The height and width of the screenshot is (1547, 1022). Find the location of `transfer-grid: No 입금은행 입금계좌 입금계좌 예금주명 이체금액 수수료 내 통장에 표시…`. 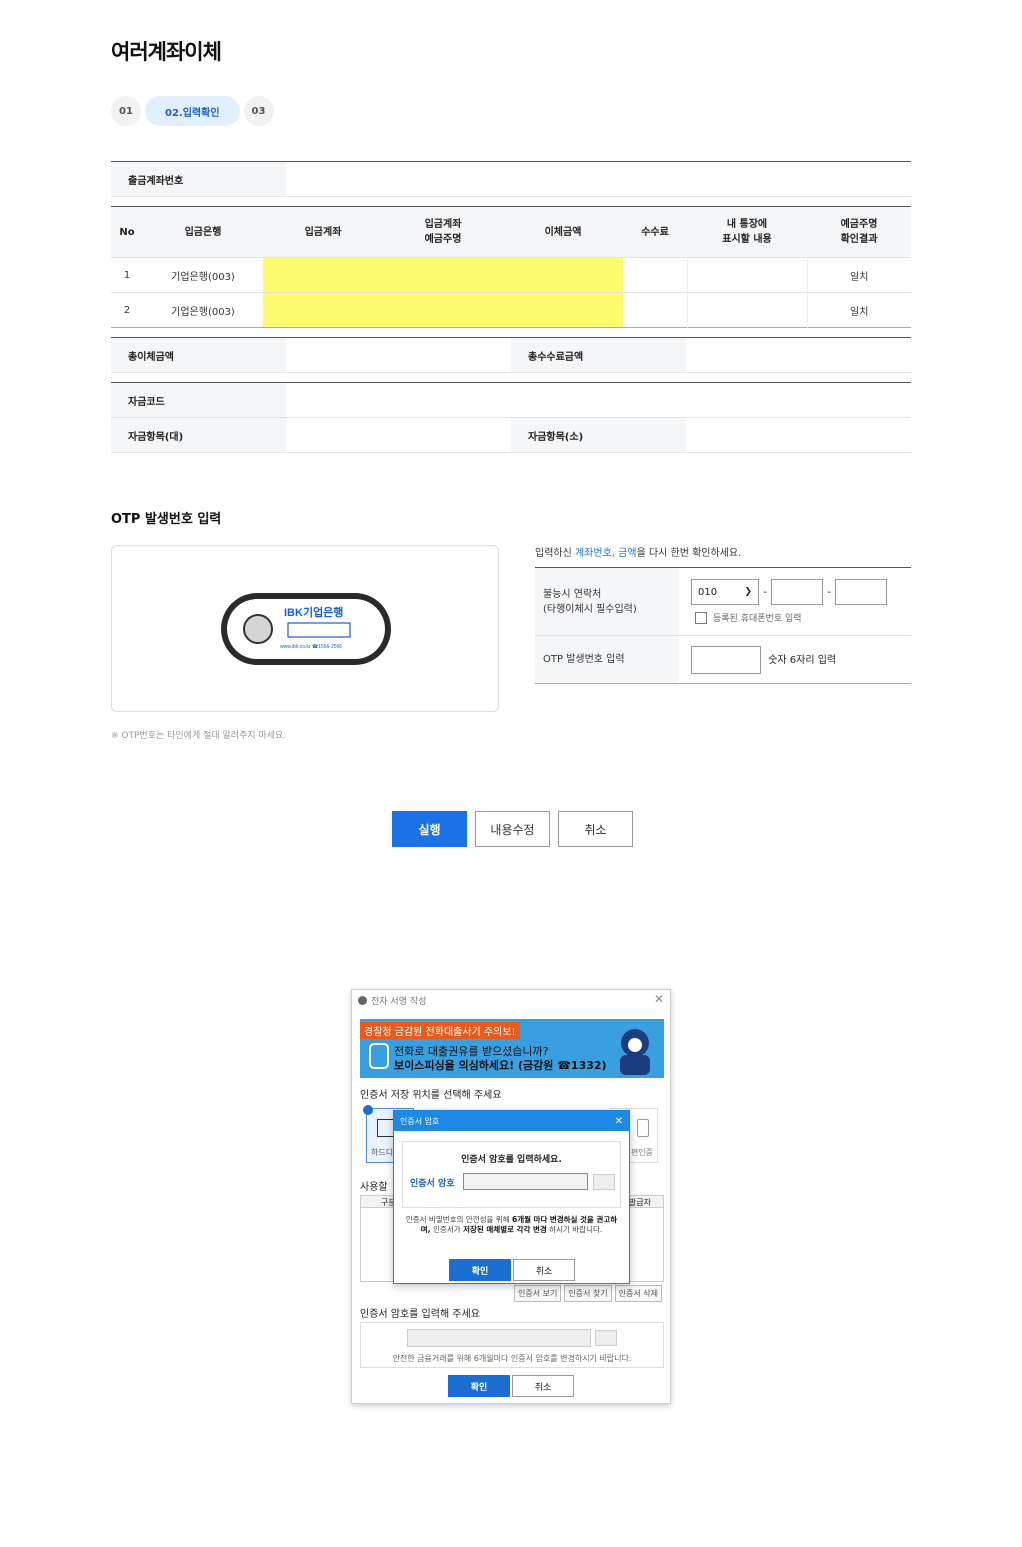

transfer-grid: No 입금은행 입금계좌 입금계좌 예금주명 이체금액 수수료 내 통장에 표시… is located at coordinates (511, 267).